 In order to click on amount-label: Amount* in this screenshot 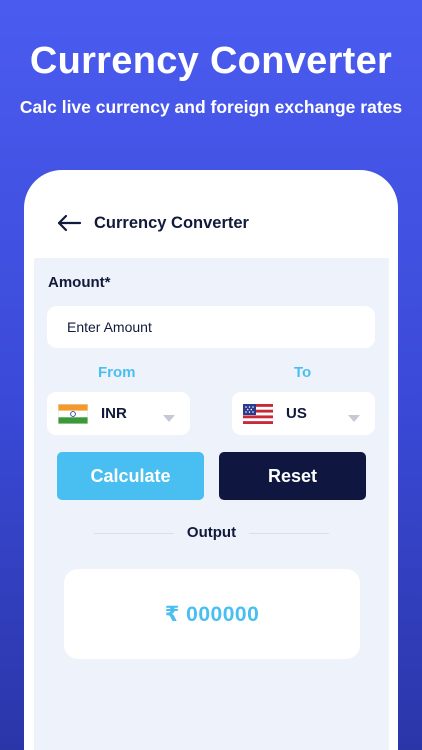, I will do `click(79, 282)`.